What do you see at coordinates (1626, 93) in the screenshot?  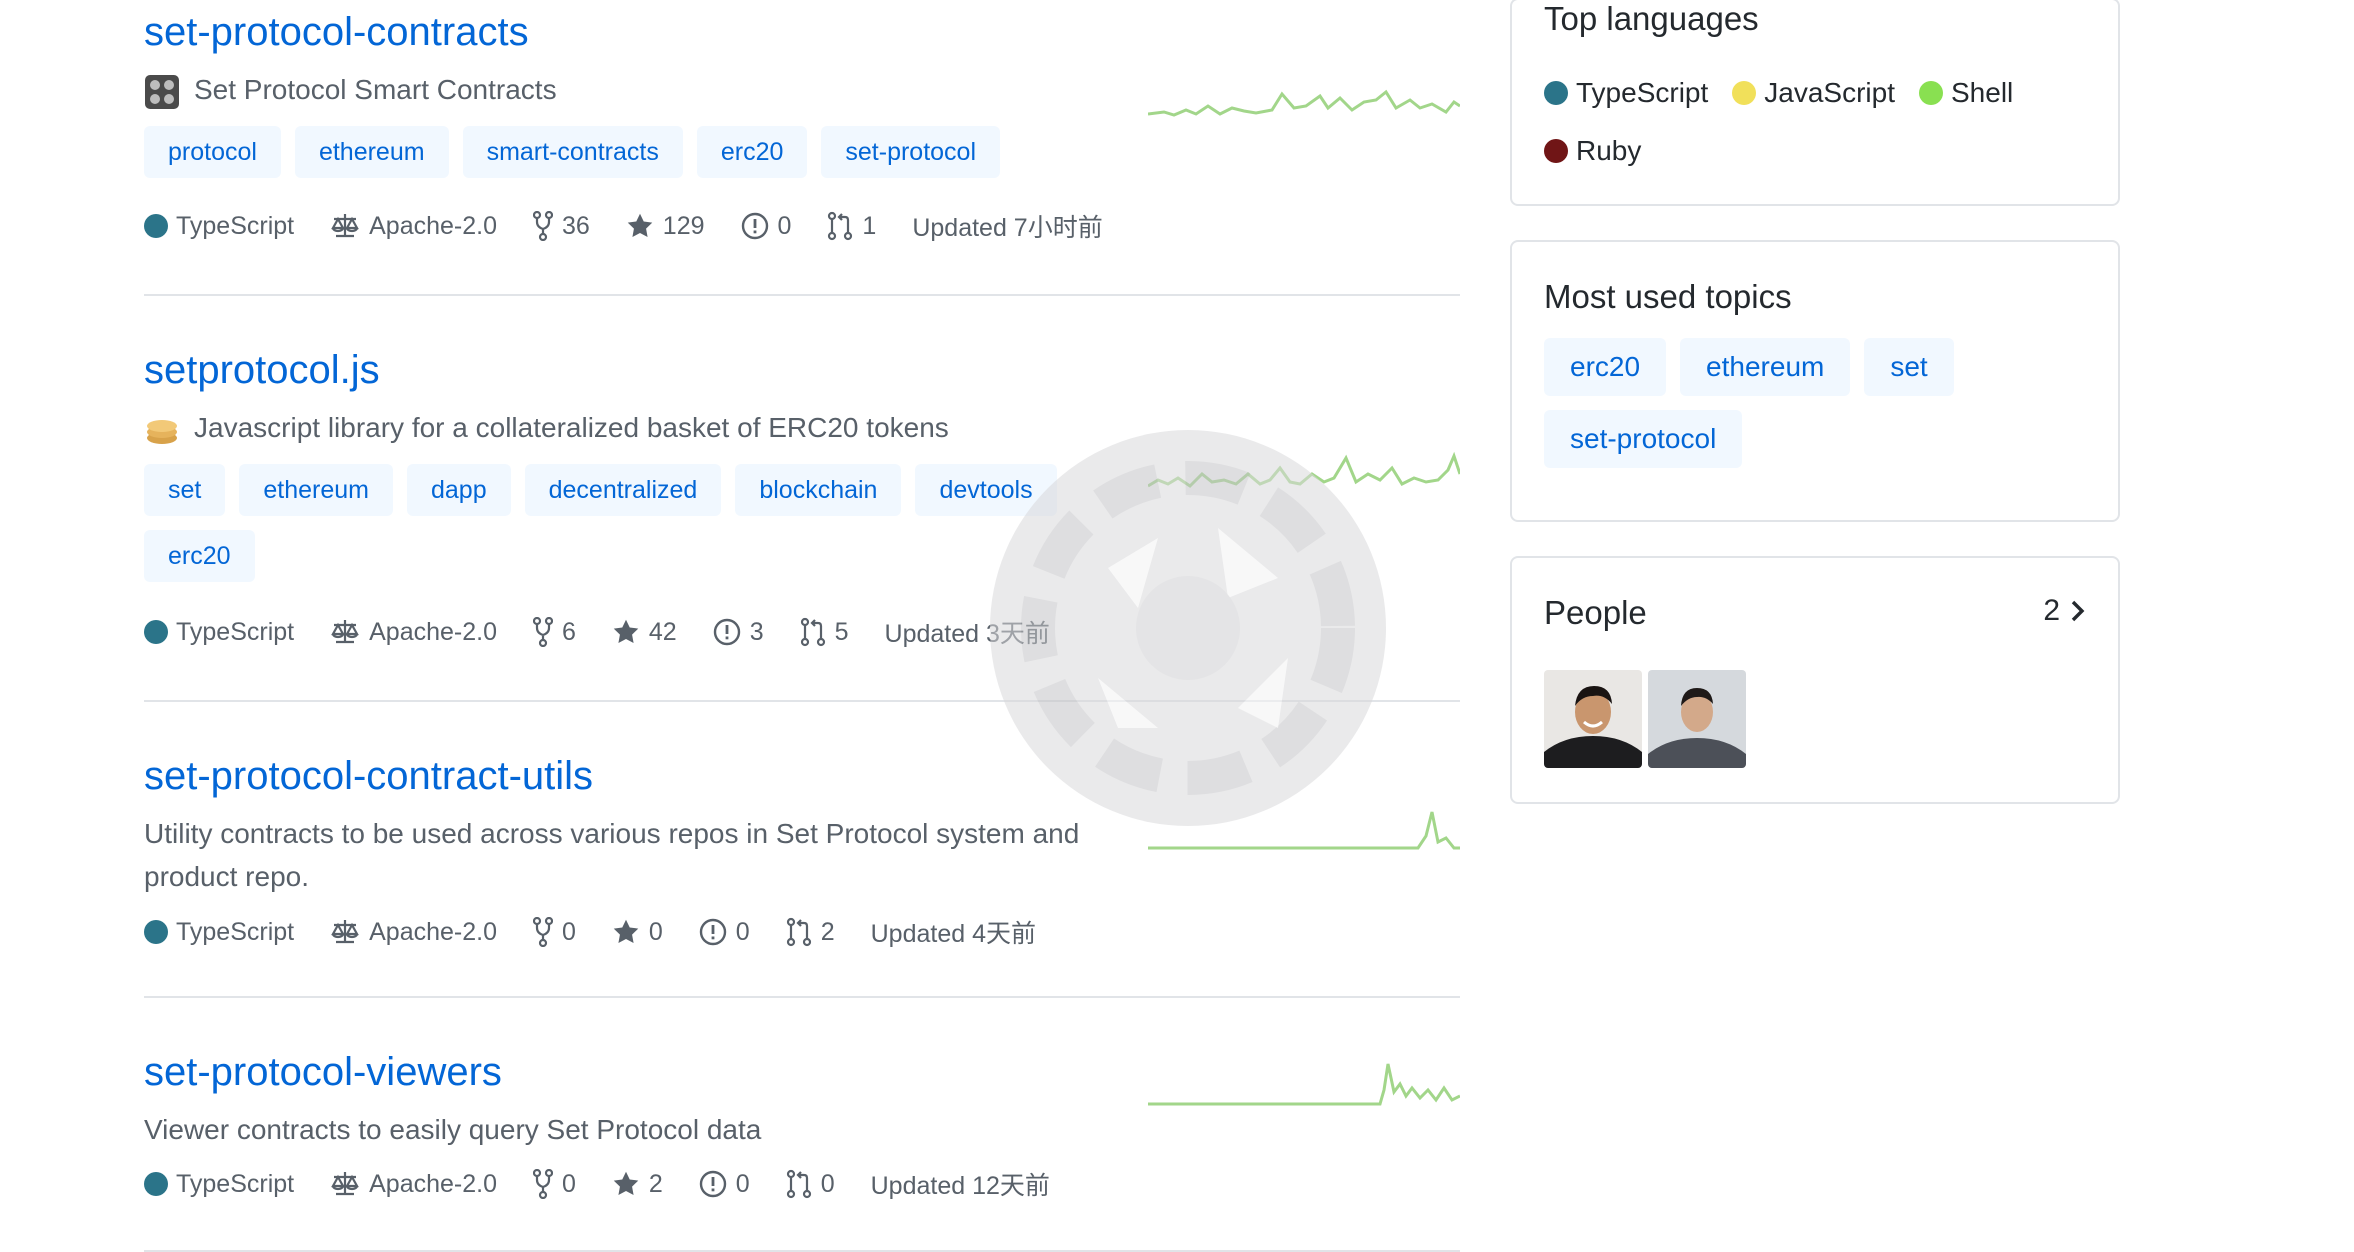 I see `language-typescript: TypeScript` at bounding box center [1626, 93].